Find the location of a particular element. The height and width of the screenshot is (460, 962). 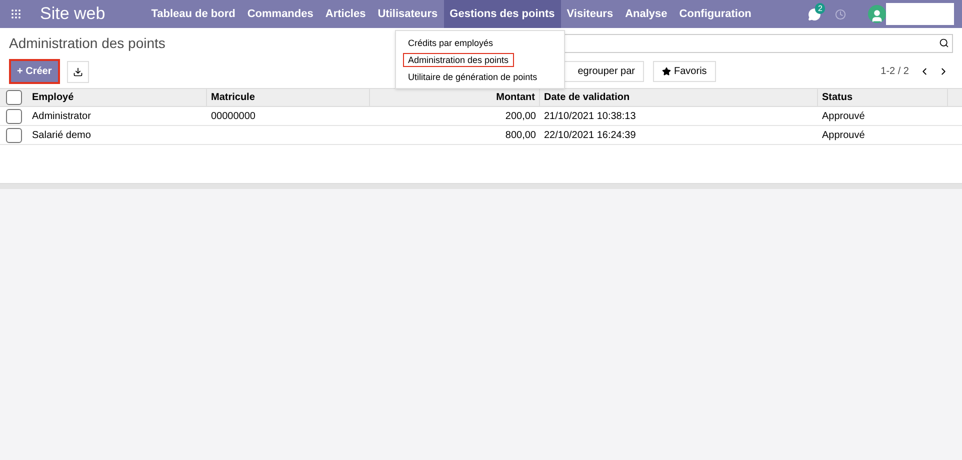

menu-item: Analyse is located at coordinates (646, 14).